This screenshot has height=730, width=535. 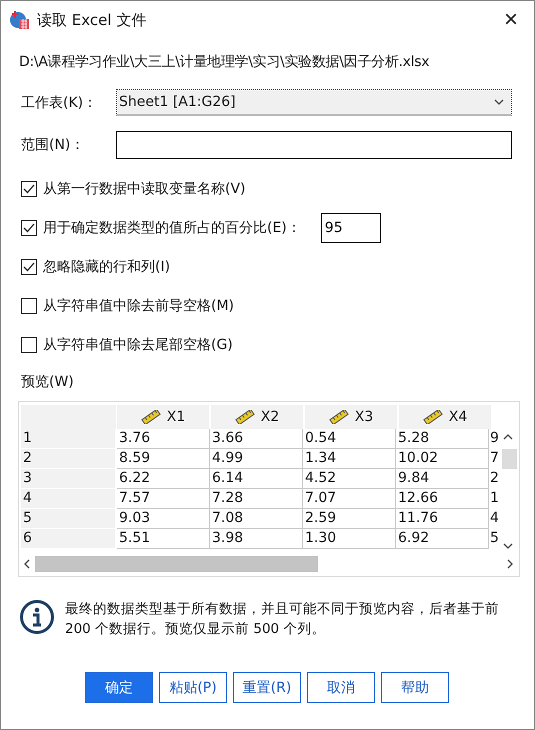 What do you see at coordinates (106, 267) in the screenshot?
I see `checkbox-label: 忽略隐藏的行和列(I)` at bounding box center [106, 267].